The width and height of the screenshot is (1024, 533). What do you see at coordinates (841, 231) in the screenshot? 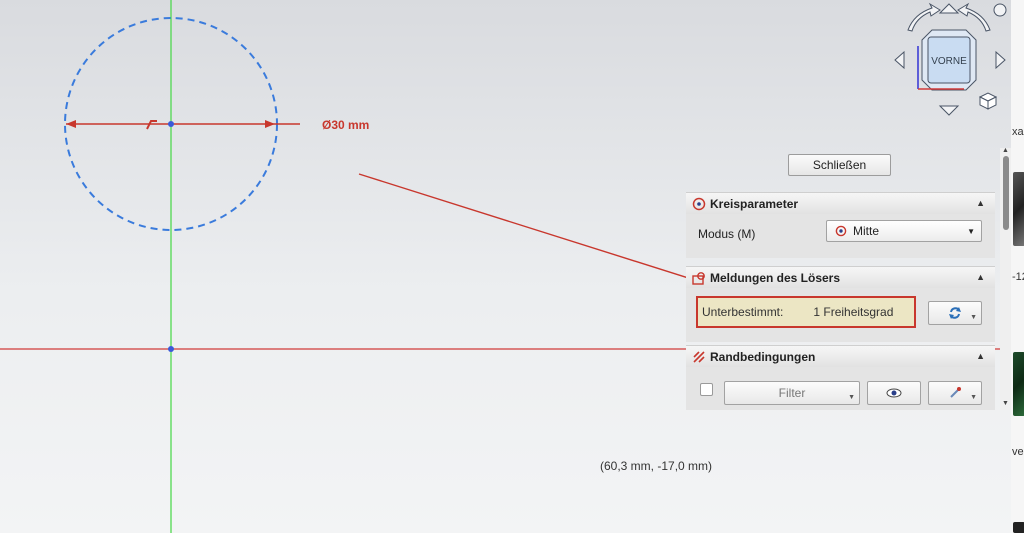
I see `center-mode-icon` at bounding box center [841, 231].